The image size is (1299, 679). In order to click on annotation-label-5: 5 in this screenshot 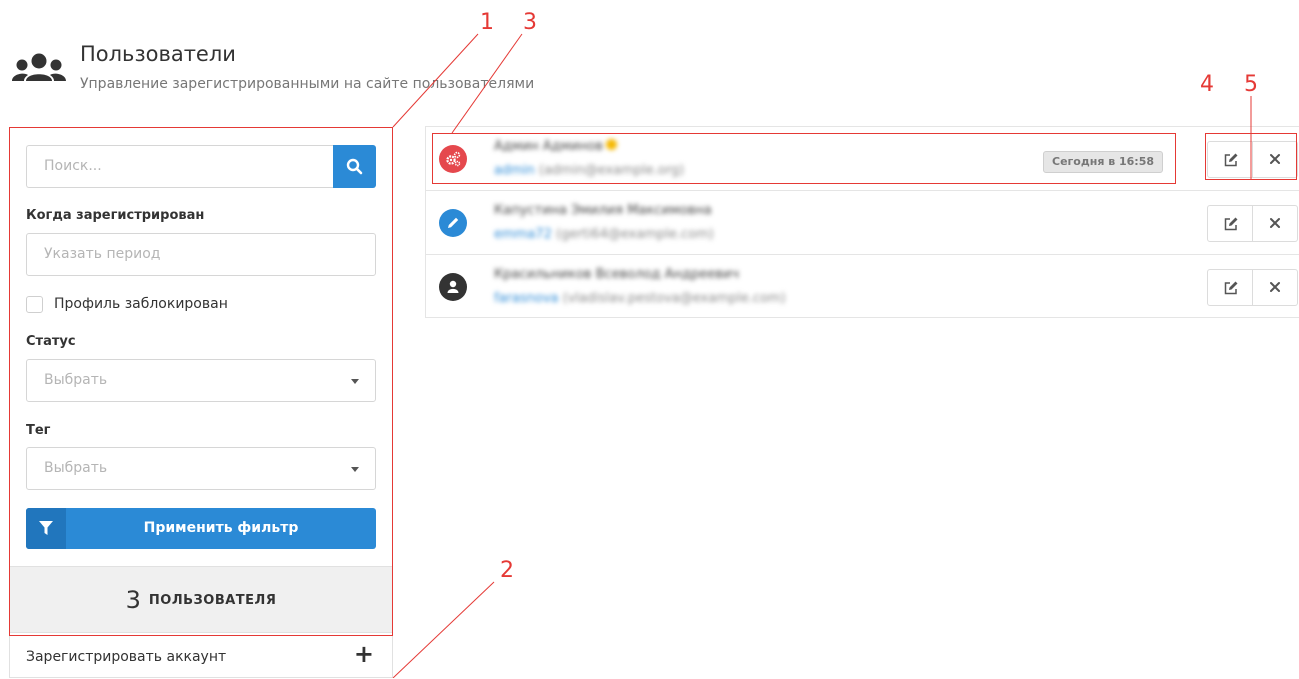, I will do `click(1251, 84)`.